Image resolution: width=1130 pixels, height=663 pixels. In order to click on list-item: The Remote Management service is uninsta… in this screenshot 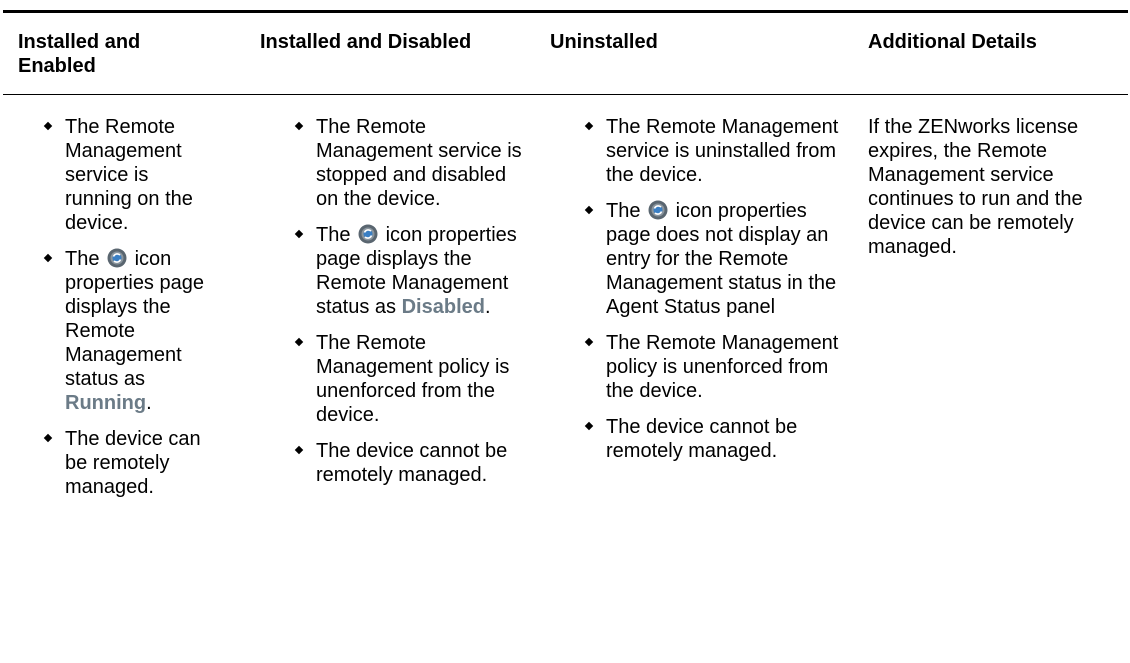, I will do `click(728, 151)`.